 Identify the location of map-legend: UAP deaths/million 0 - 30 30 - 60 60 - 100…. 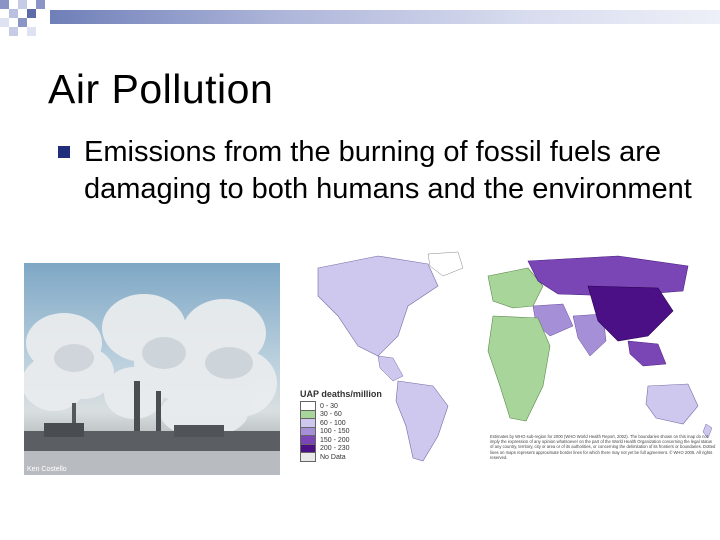
(347, 426).